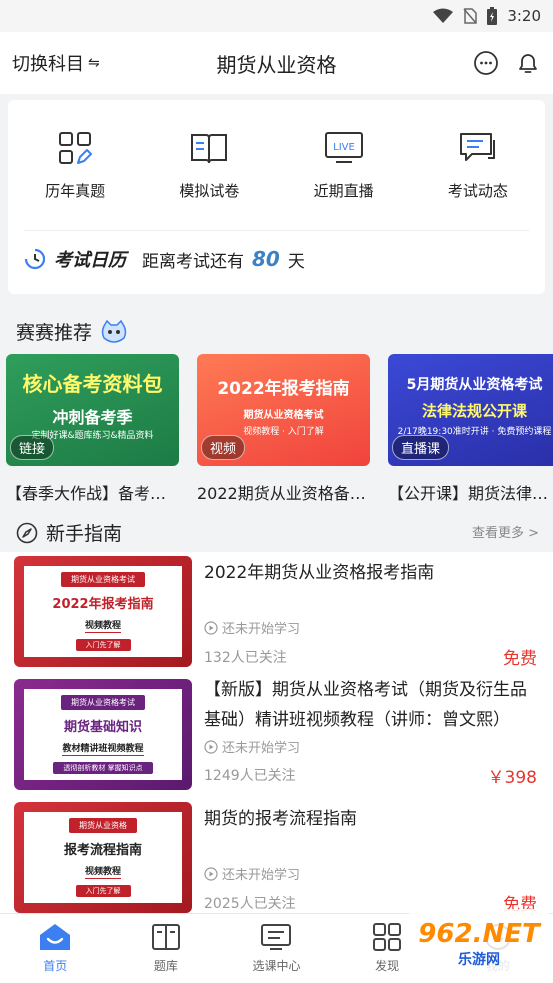  Describe the element at coordinates (266, 259) in the screenshot. I see `countdown-days: 80` at that location.